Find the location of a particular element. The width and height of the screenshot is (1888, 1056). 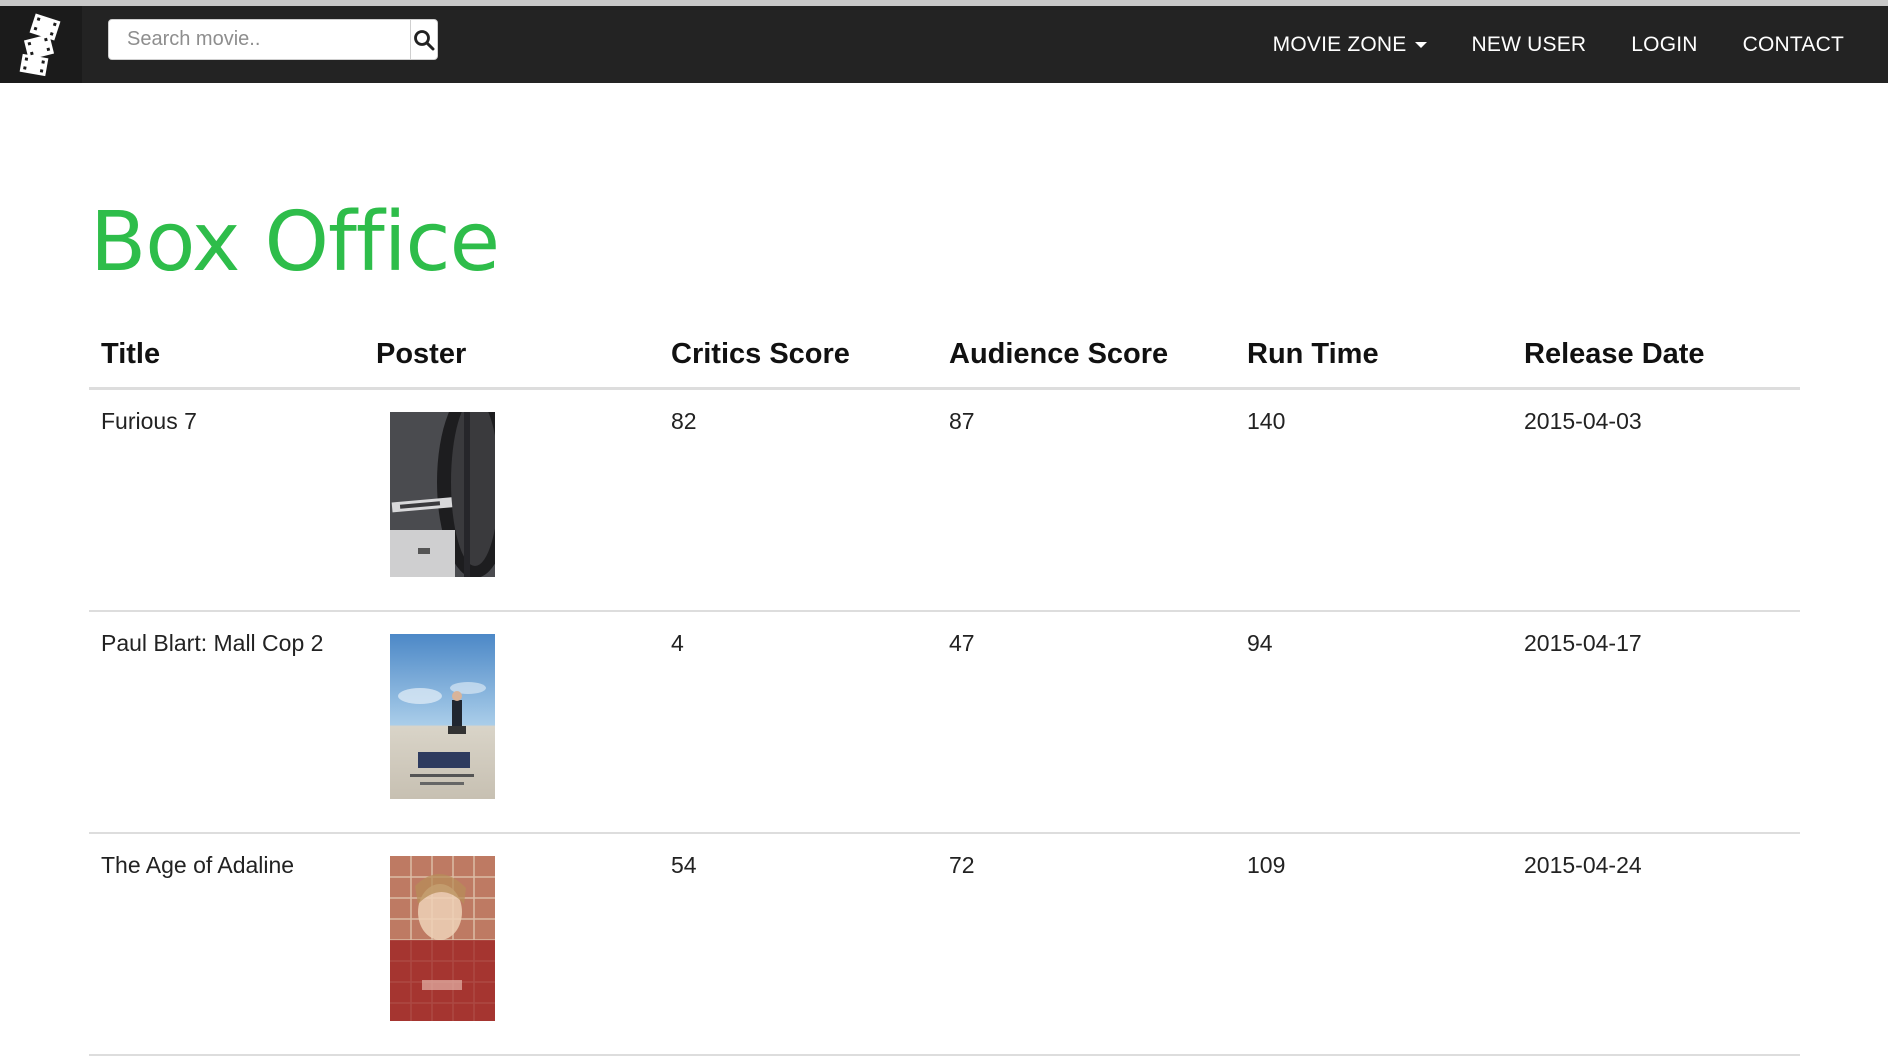

header-title: Title is located at coordinates (226, 360).